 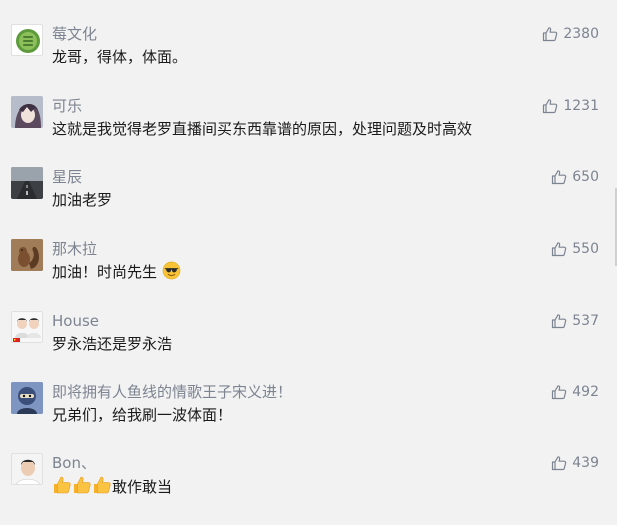 I want to click on sunglasses-emoji-icon, so click(x=171, y=270).